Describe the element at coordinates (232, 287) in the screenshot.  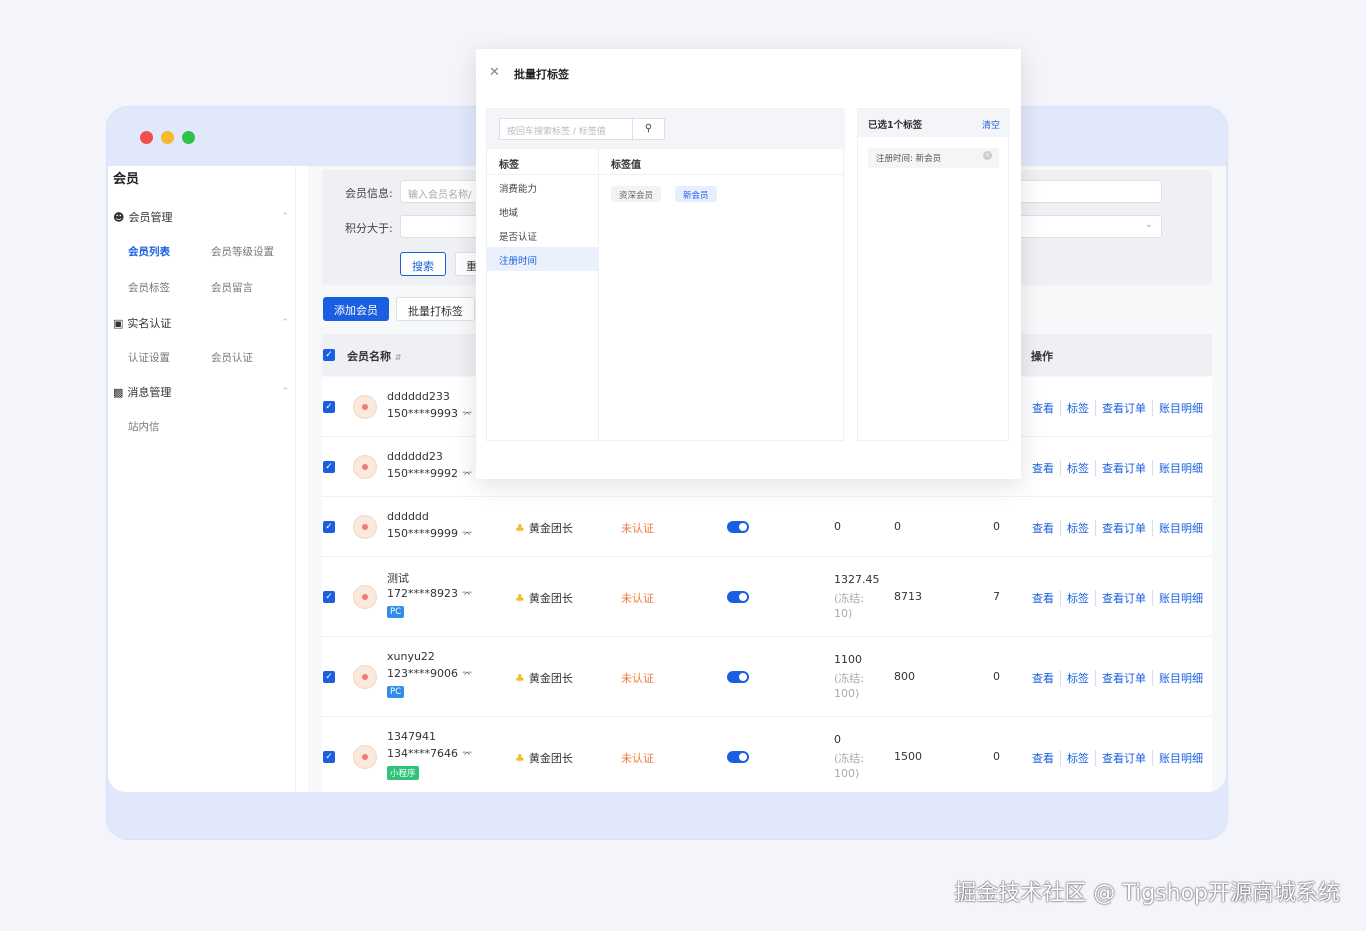
I see `sidebar-item-member-message: 会员留言` at that location.